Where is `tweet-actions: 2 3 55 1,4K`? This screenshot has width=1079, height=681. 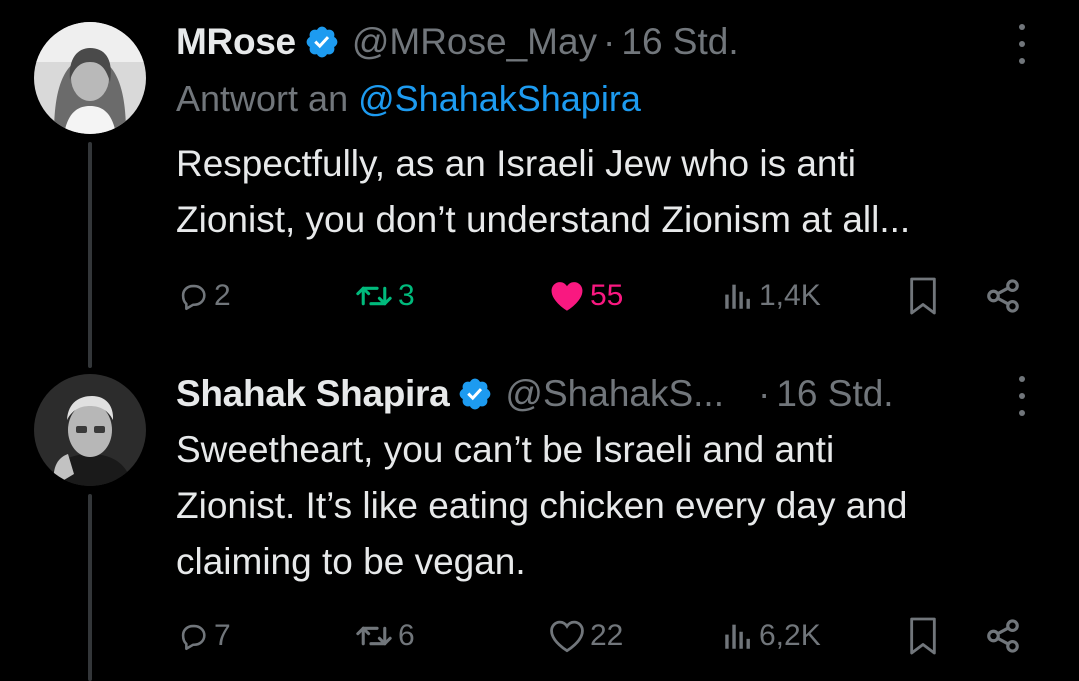 tweet-actions: 2 3 55 1,4K is located at coordinates (606, 296).